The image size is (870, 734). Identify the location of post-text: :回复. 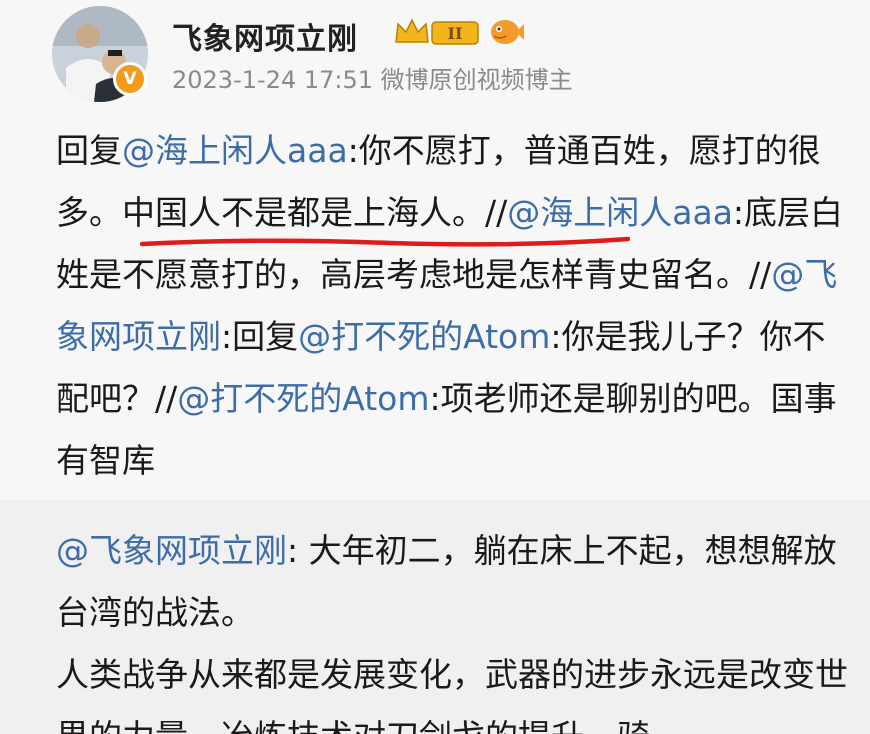
(260, 336).